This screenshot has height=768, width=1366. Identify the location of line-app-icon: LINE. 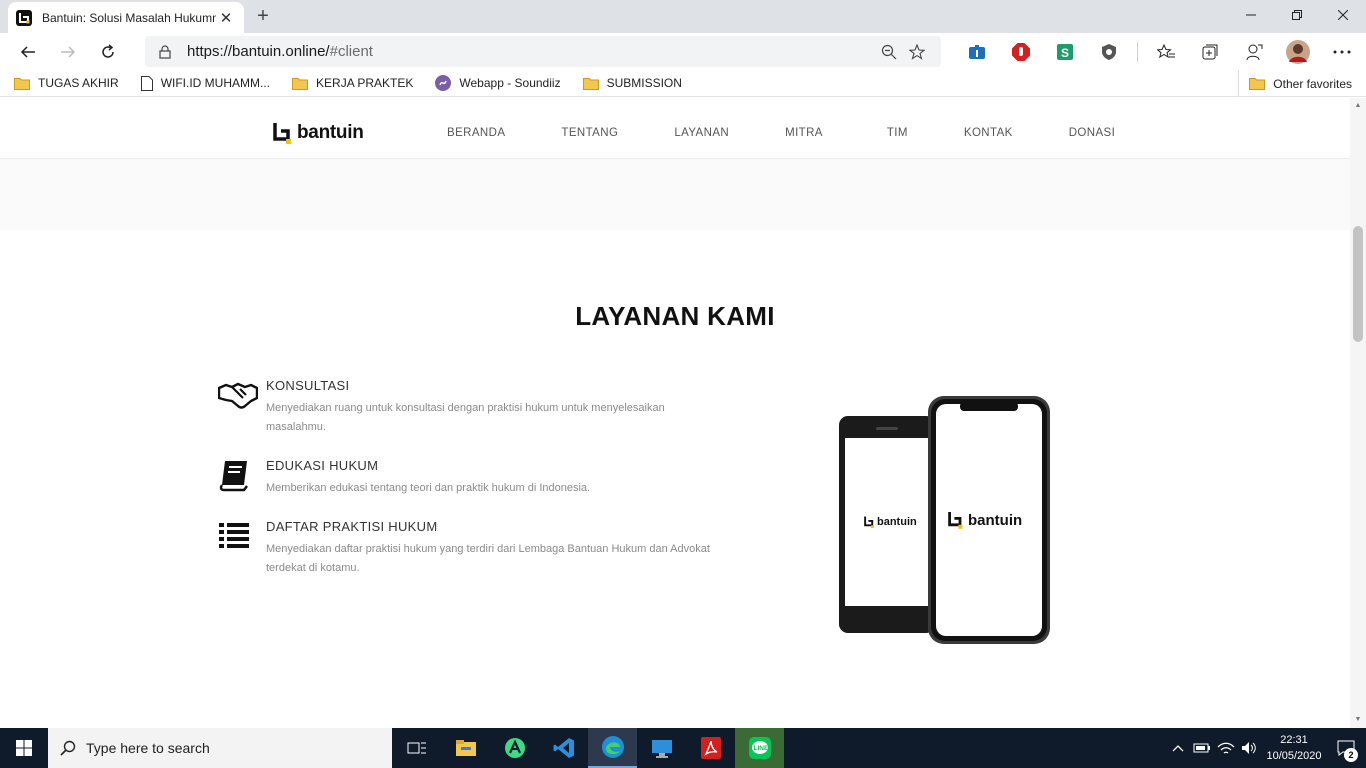
(759, 748).